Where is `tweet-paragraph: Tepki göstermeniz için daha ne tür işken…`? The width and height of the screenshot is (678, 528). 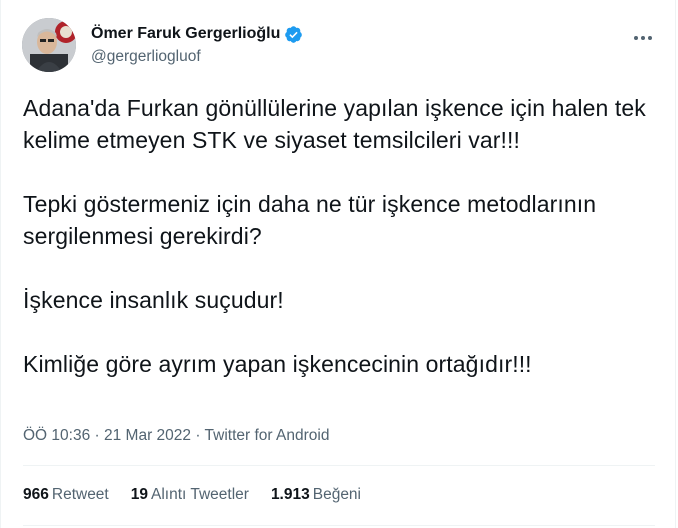 tweet-paragraph: Tepki göstermeniz için daha ne tür işken… is located at coordinates (310, 220).